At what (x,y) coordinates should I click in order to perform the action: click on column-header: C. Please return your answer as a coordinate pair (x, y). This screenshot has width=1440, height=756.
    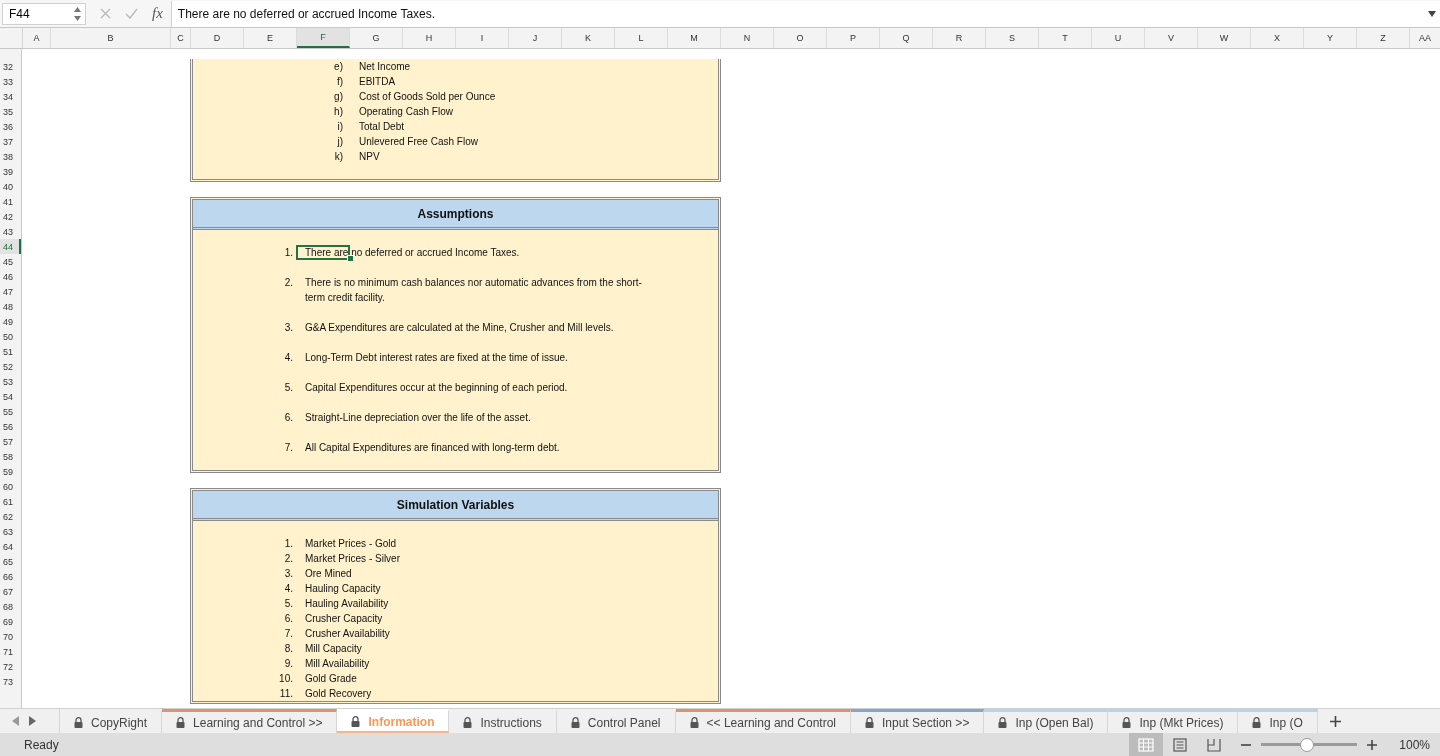
    Looking at the image, I should click on (181, 38).